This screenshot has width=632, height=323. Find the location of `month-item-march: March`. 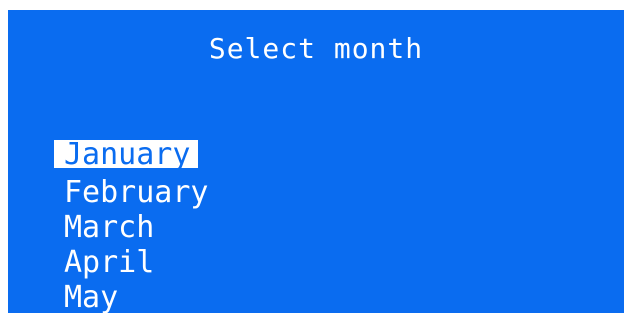

month-item-march: March is located at coordinates (135, 227).